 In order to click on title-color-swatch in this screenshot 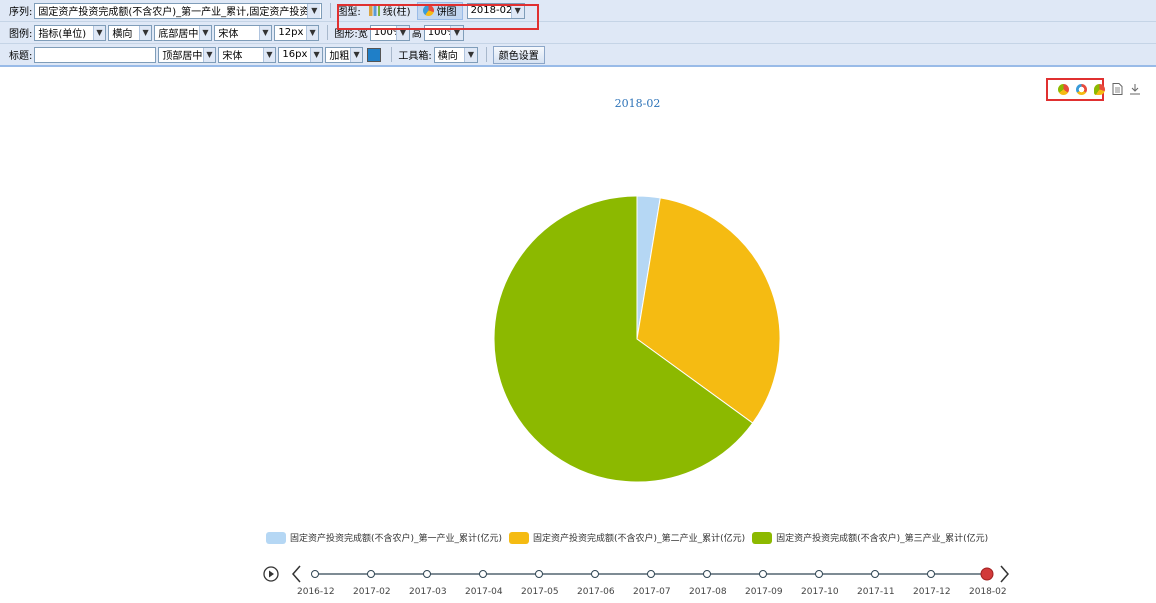, I will do `click(374, 54)`.